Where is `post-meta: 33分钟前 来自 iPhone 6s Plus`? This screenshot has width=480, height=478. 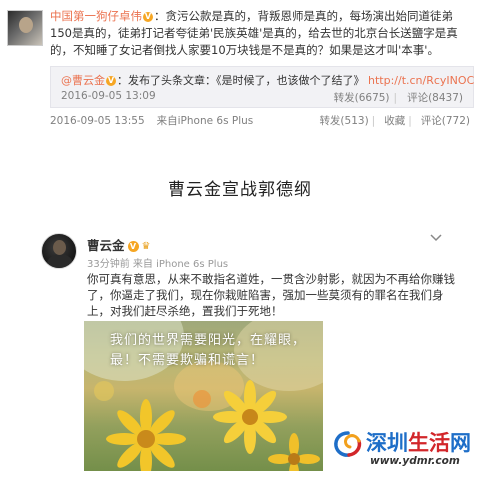 post-meta: 33分钟前 来自 iPhone 6s Plus is located at coordinates (158, 264).